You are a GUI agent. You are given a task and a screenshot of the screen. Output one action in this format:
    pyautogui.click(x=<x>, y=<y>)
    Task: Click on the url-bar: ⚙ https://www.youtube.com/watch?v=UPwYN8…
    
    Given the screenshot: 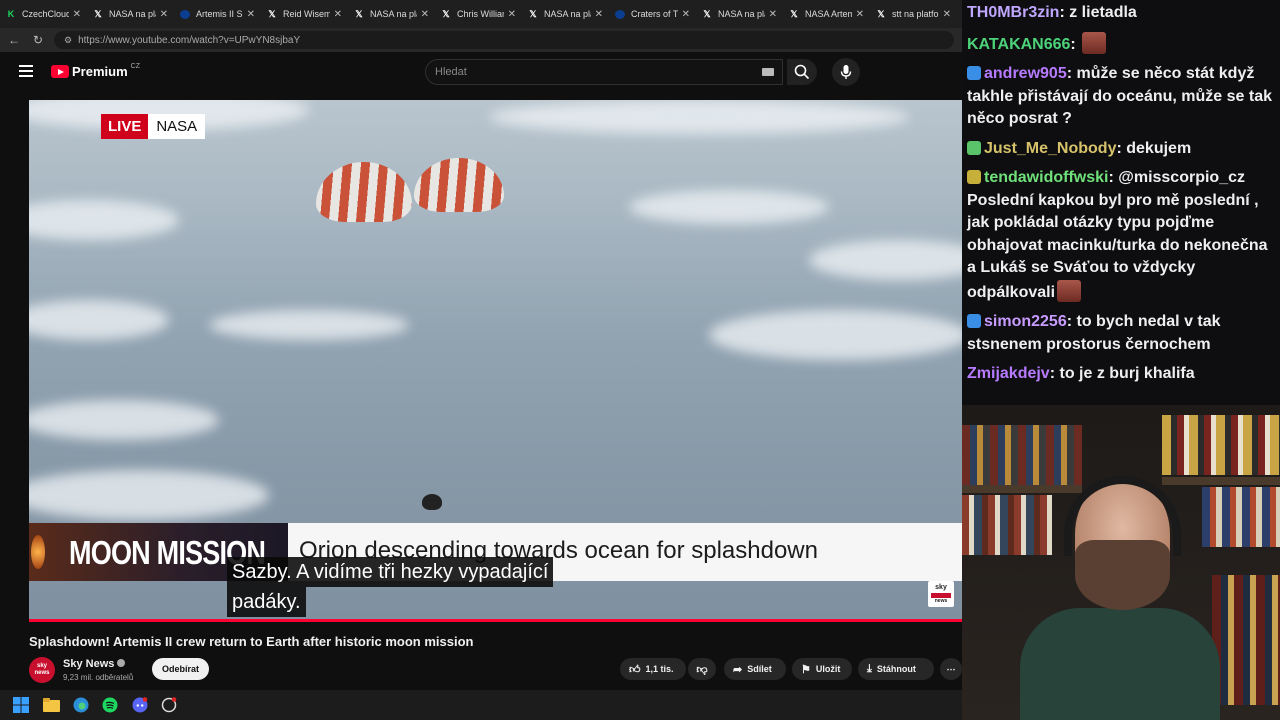 What is the action you would take?
    pyautogui.click(x=504, y=40)
    